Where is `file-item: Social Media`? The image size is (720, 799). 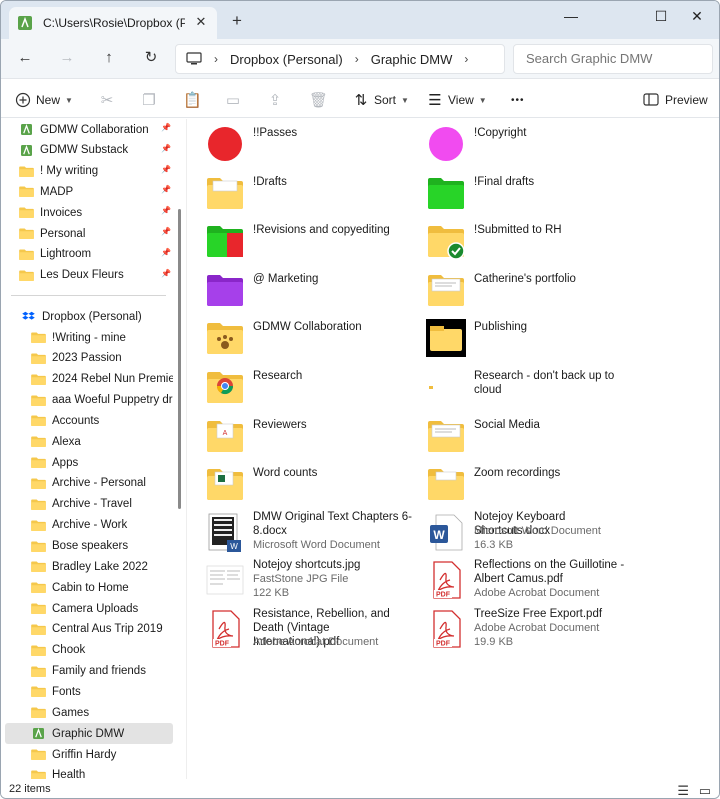
file-item: Social Media is located at coordinates (524, 434).